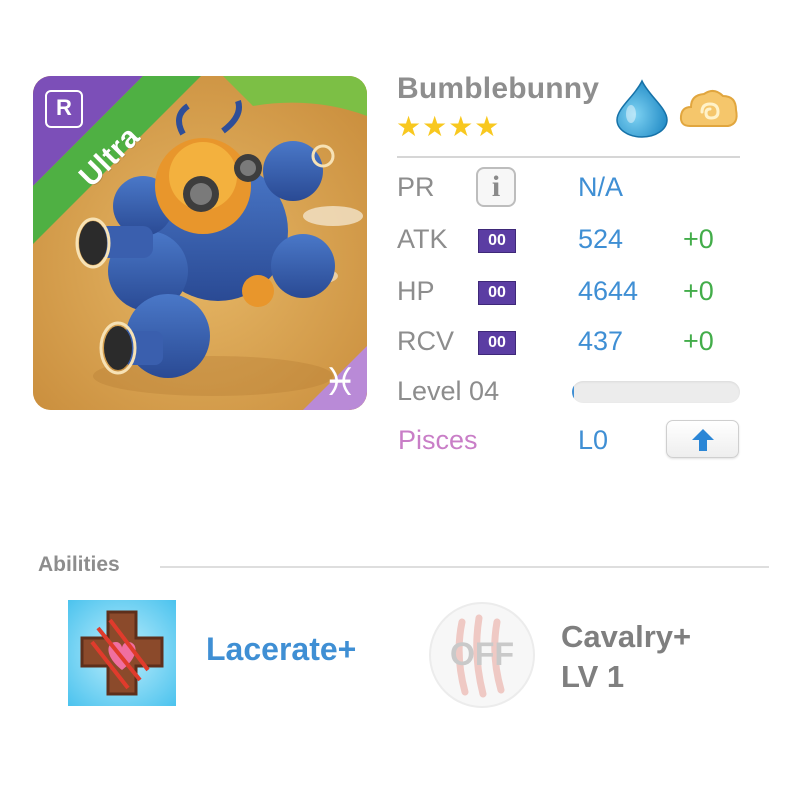  Describe the element at coordinates (593, 440) in the screenshot. I see `zodiac-level: L0` at that location.